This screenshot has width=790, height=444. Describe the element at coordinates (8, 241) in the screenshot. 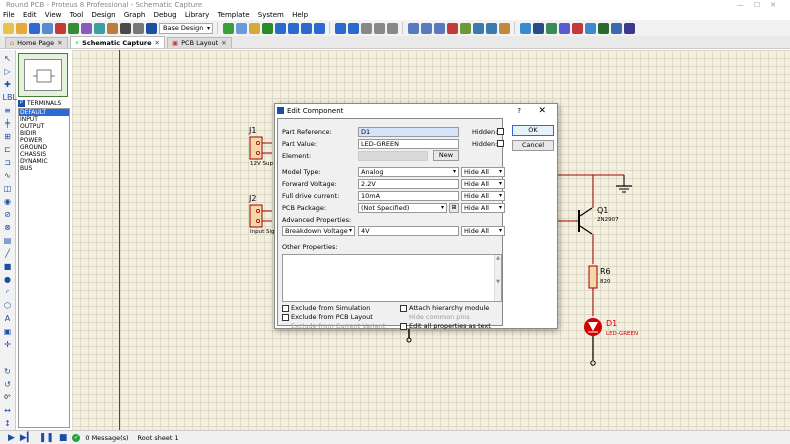

I see `virtual-instruments-icon: ▤` at that location.